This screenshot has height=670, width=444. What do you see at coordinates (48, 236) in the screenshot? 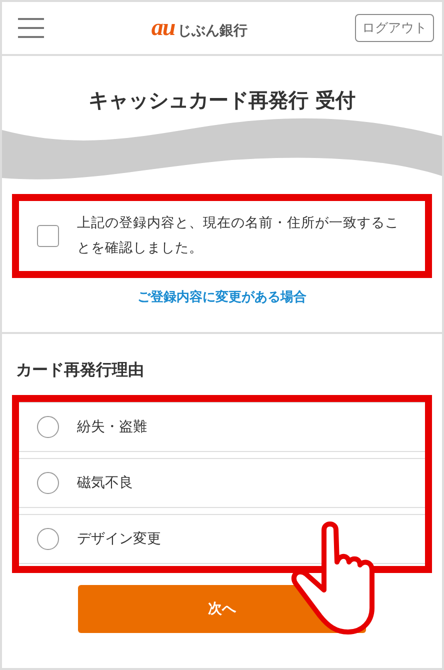
I see `checkbox` at bounding box center [48, 236].